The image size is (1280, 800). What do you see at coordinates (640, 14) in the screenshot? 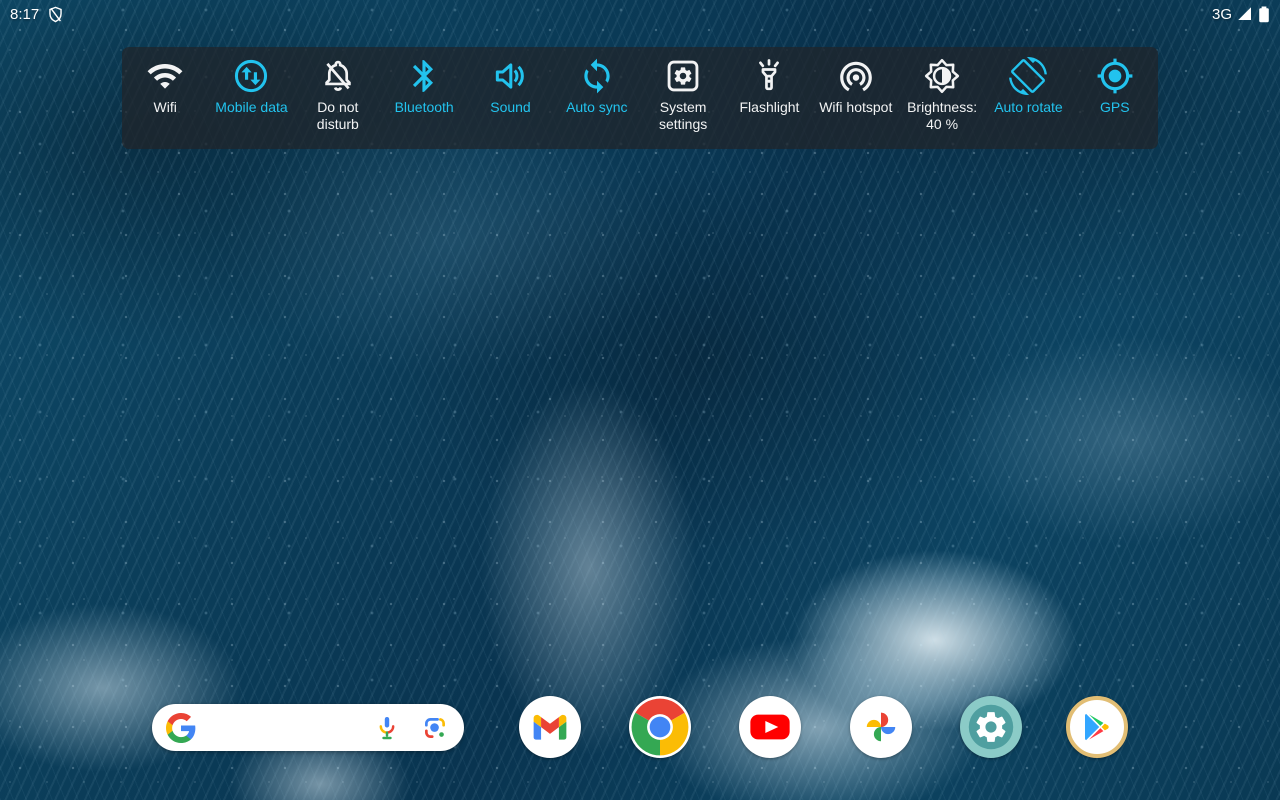
I see `status-bar: 8:17 3G` at bounding box center [640, 14].